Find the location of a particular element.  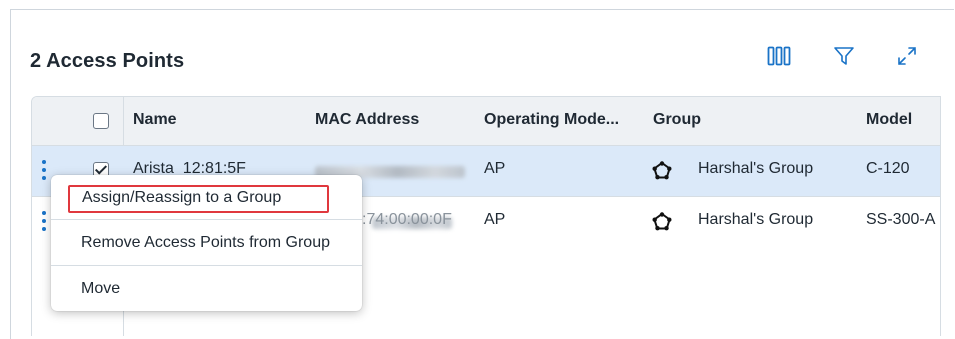

model: C-120 is located at coordinates (888, 168).